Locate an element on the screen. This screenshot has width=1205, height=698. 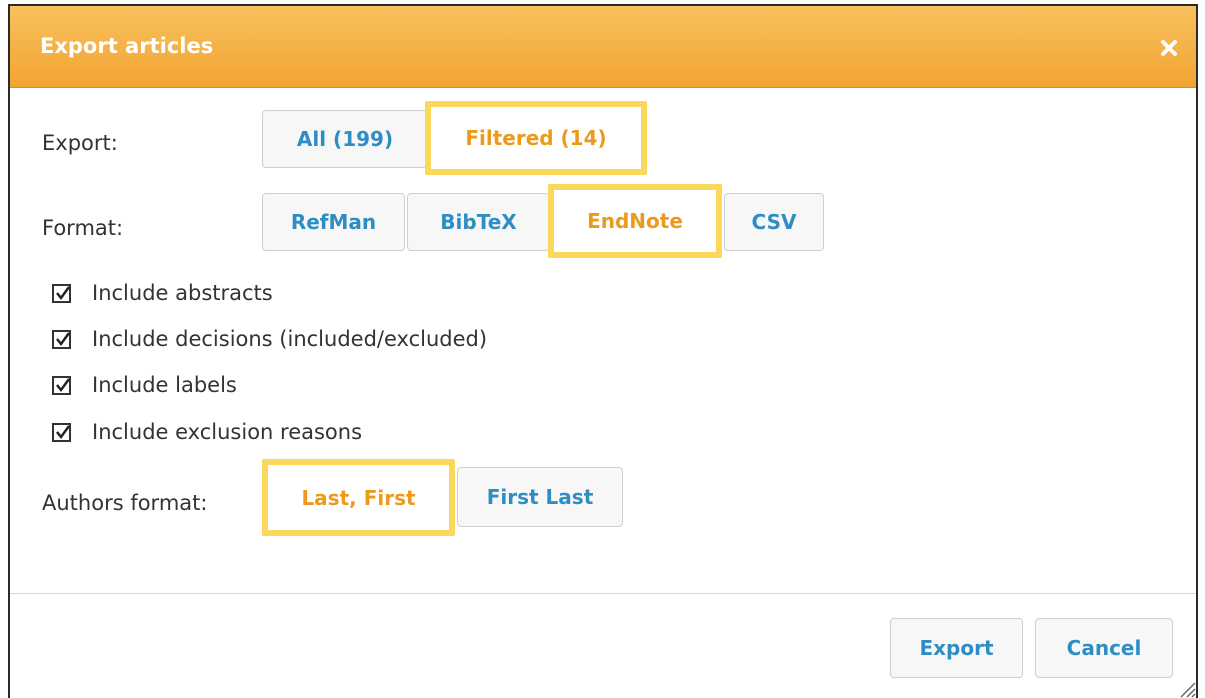
include-exclusion-reasons-checkbox is located at coordinates (61, 432).